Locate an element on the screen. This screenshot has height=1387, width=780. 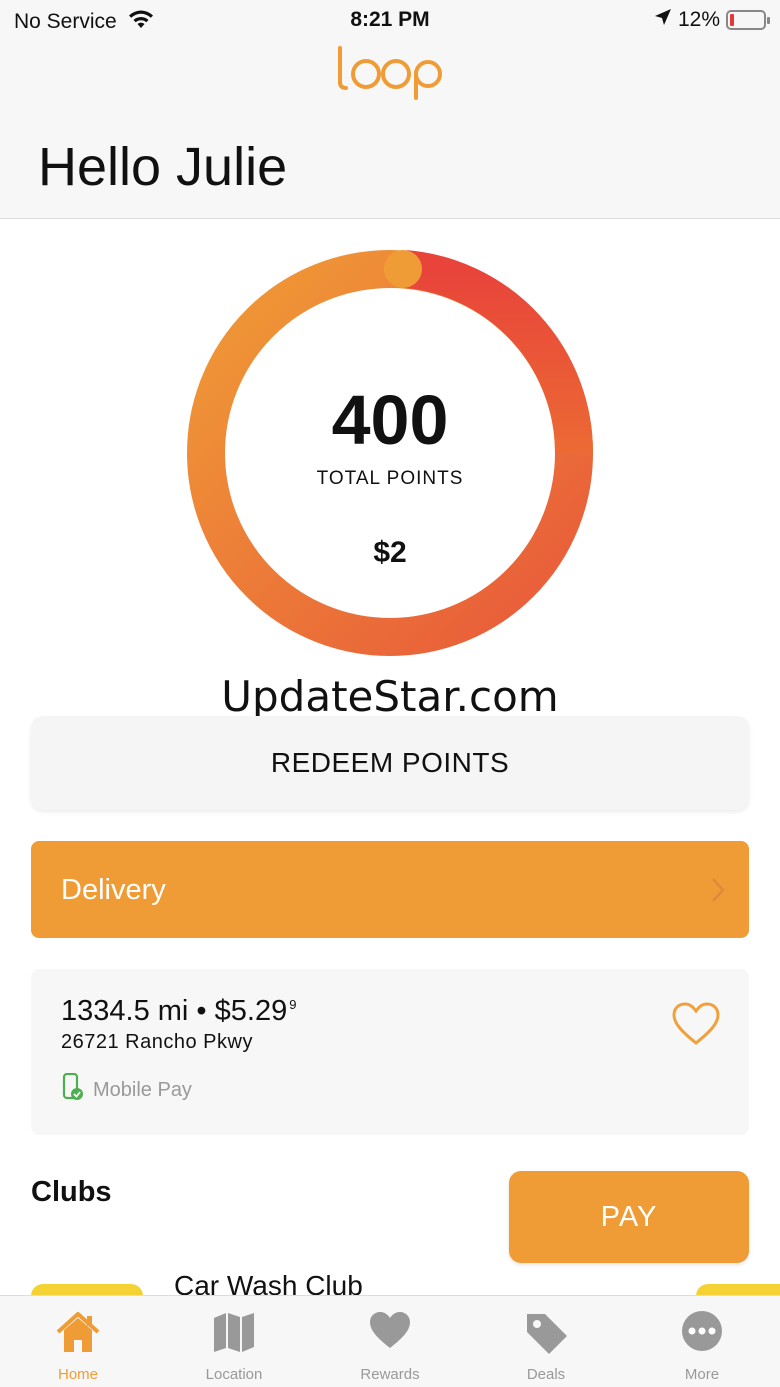
heart-icon is located at coordinates (390, 1330).